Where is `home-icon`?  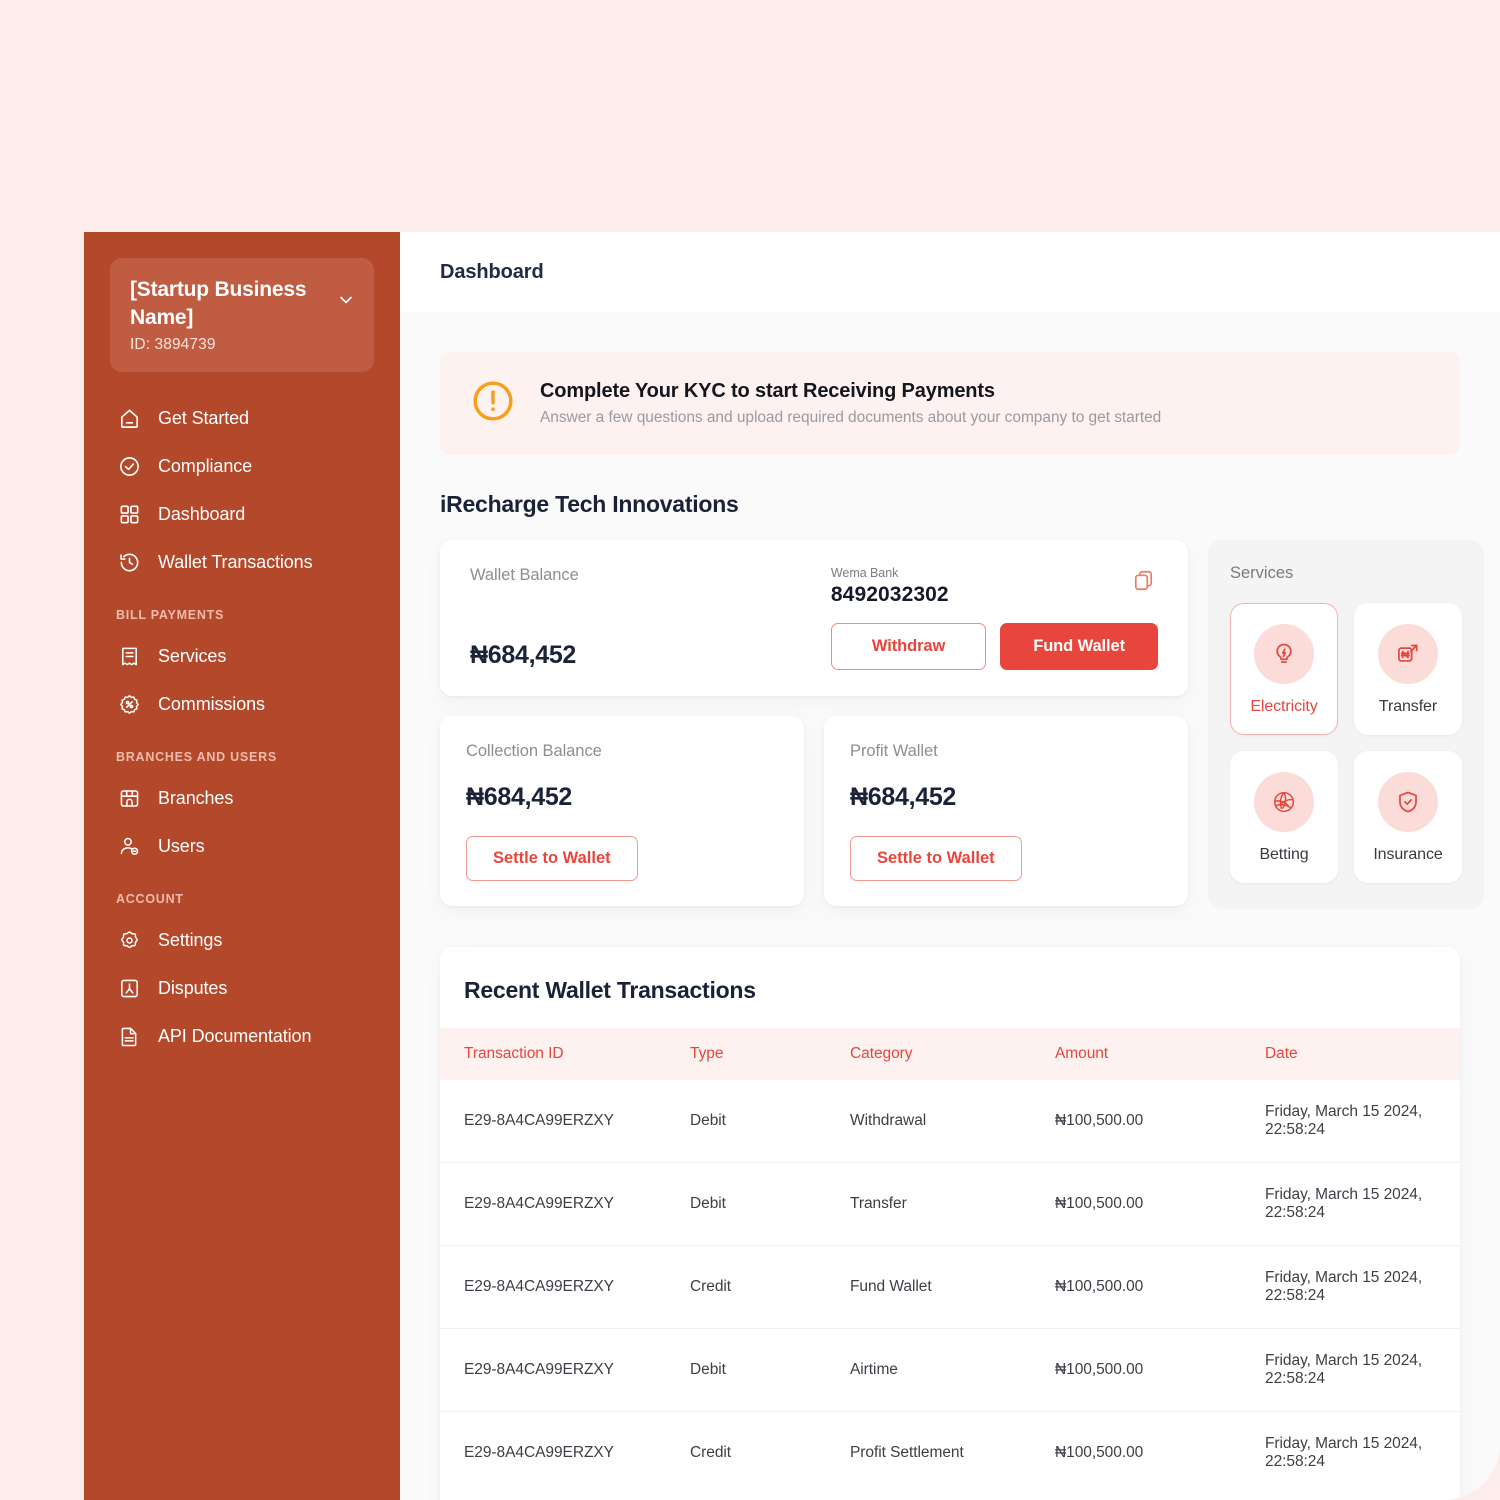 home-icon is located at coordinates (129, 418).